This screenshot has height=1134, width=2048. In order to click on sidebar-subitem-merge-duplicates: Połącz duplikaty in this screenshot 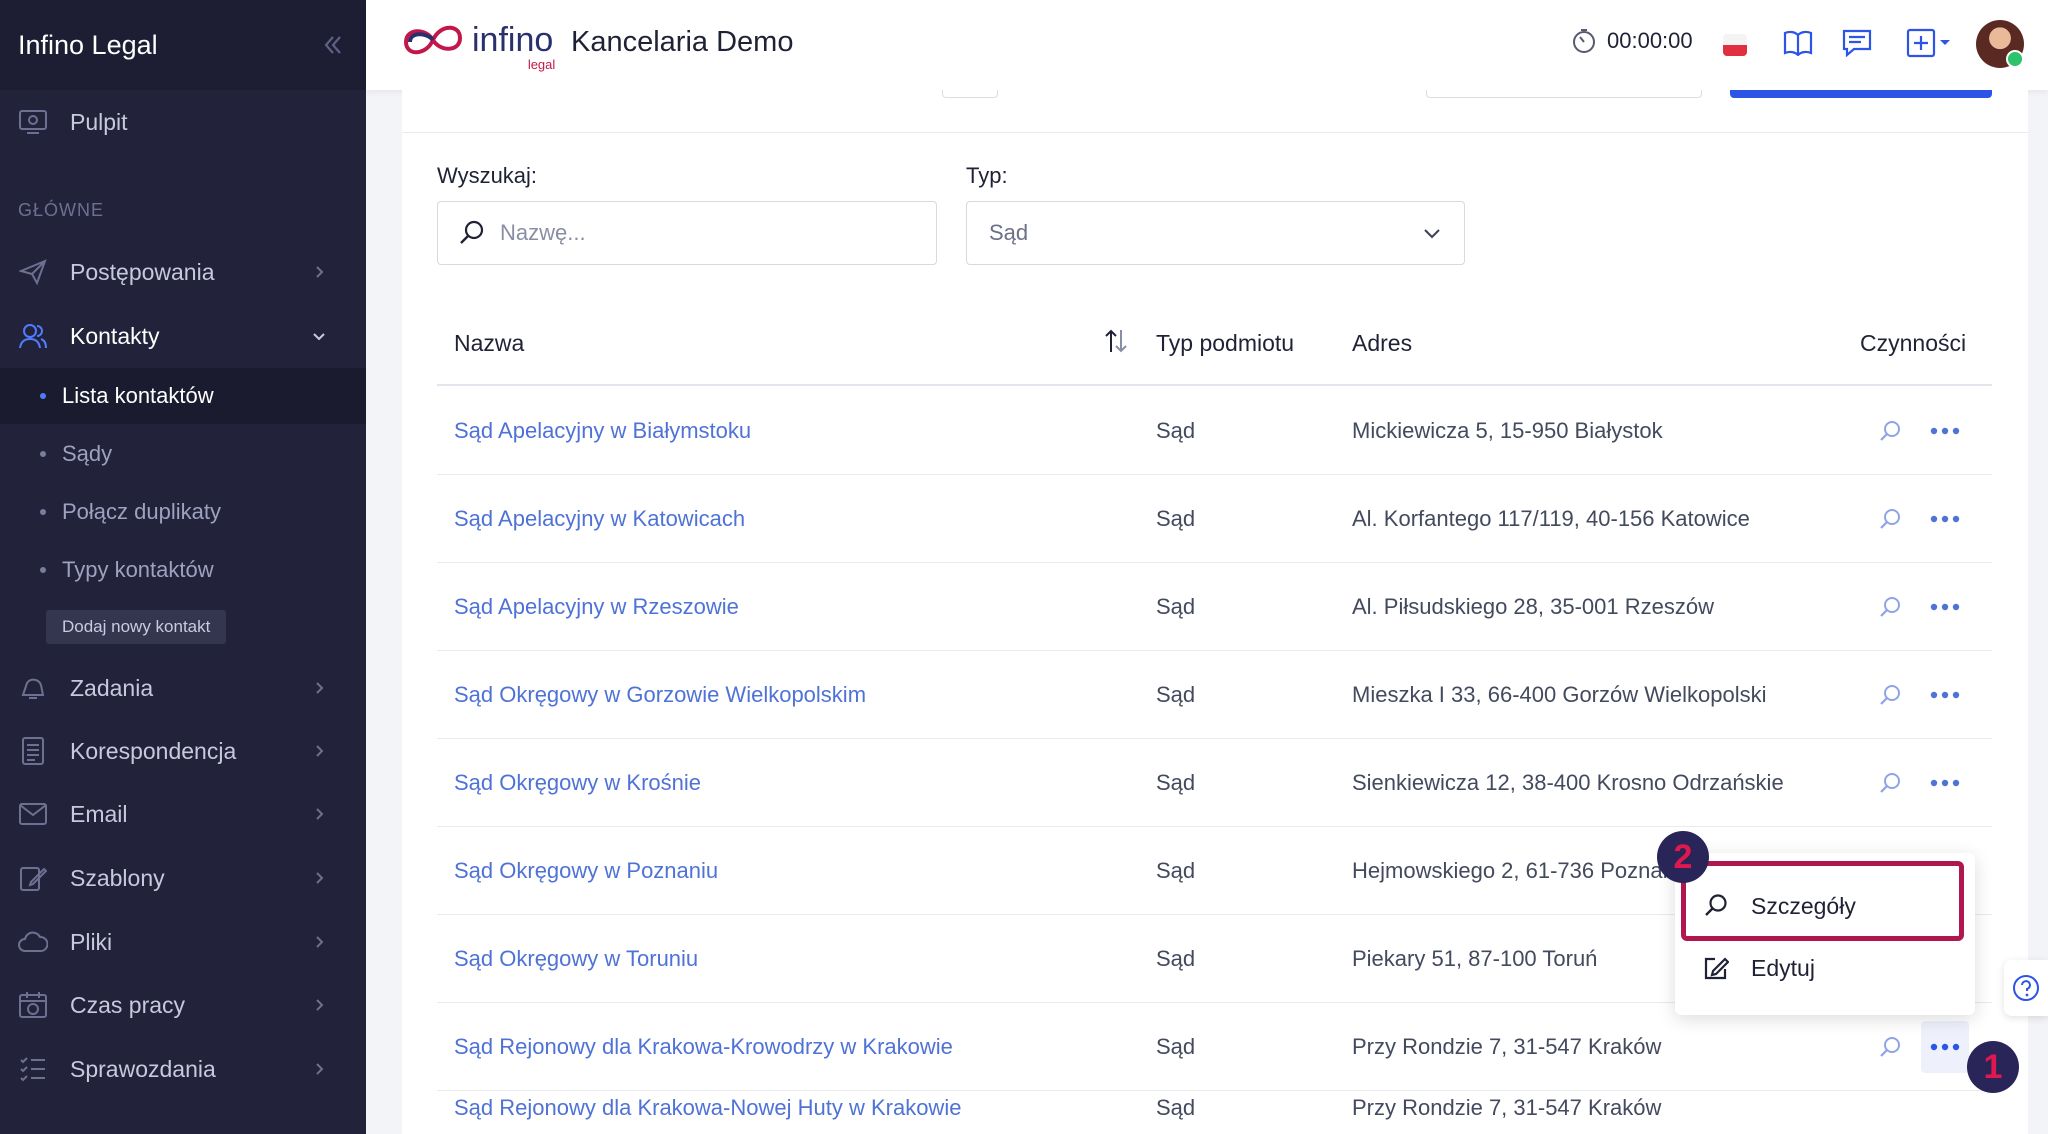, I will do `click(183, 512)`.